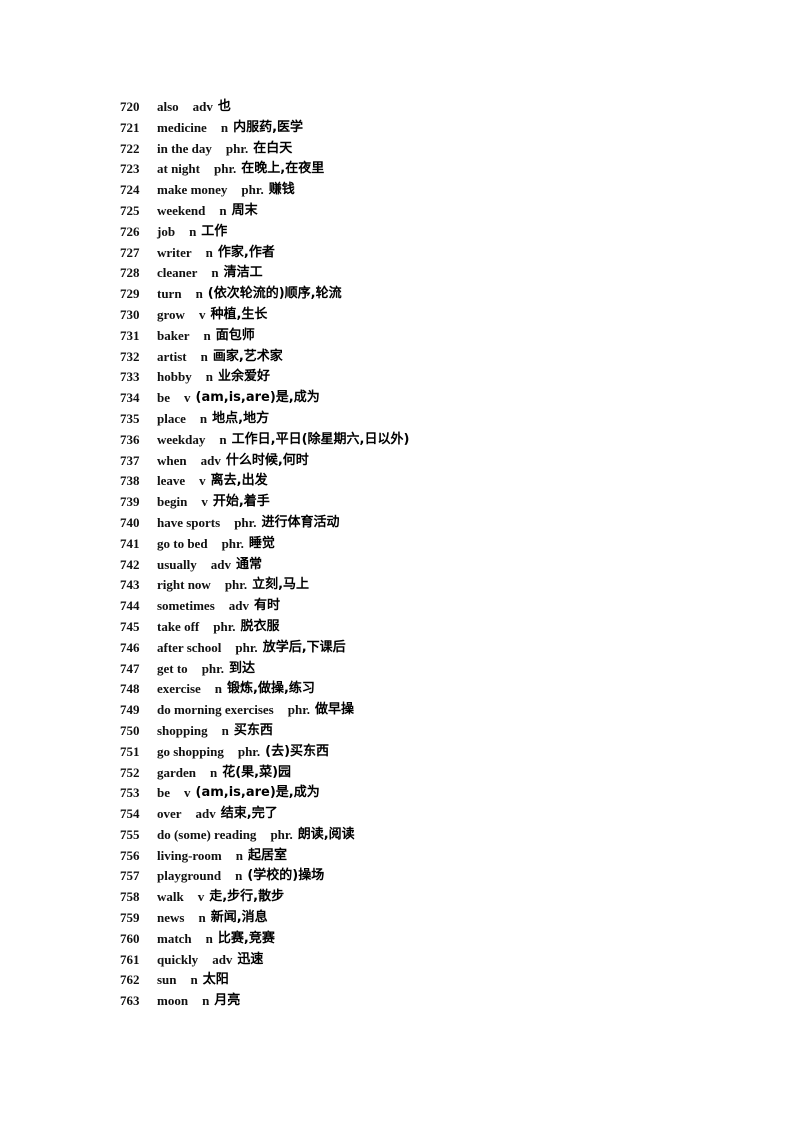 Image resolution: width=794 pixels, height=1123 pixels. I want to click on entry-number: 724, so click(130, 190).